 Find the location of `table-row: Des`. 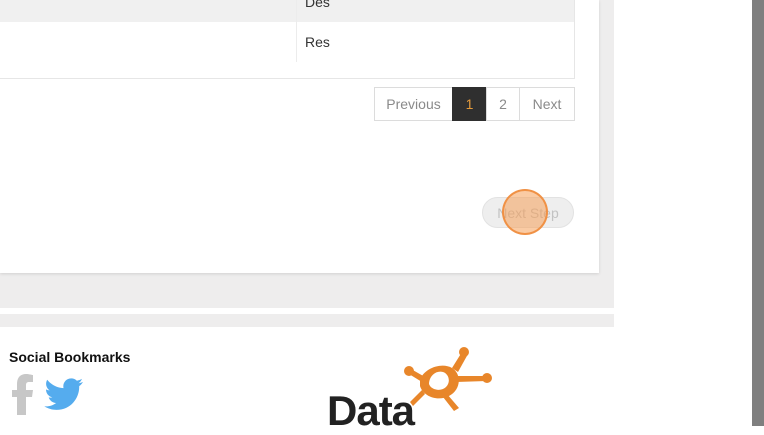

table-row: Des is located at coordinates (287, 11).